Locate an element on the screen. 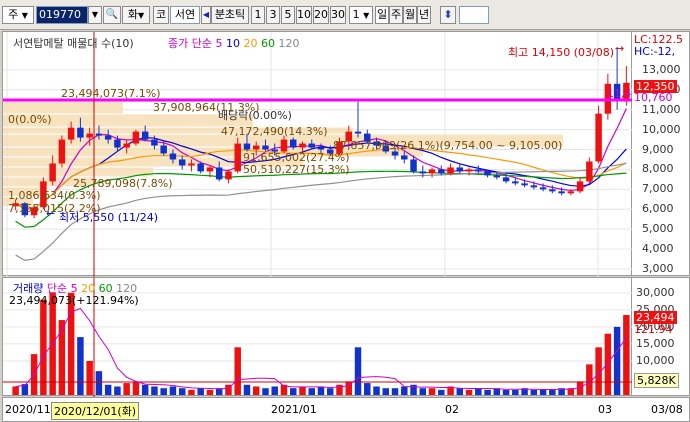 The width and height of the screenshot is (690, 422). vp-label-9: 7,155,015(2.2%) is located at coordinates (54, 208).